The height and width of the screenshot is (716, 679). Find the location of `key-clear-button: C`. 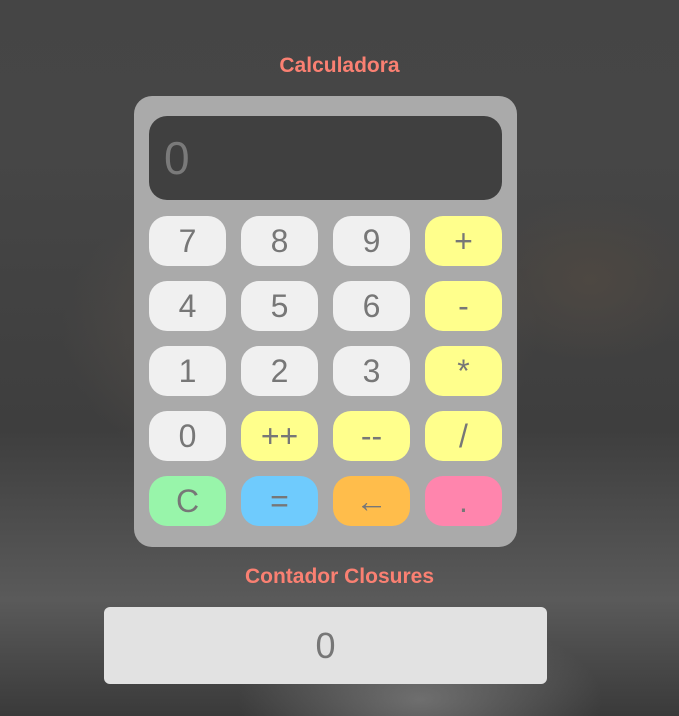

key-clear-button: C is located at coordinates (187, 501).